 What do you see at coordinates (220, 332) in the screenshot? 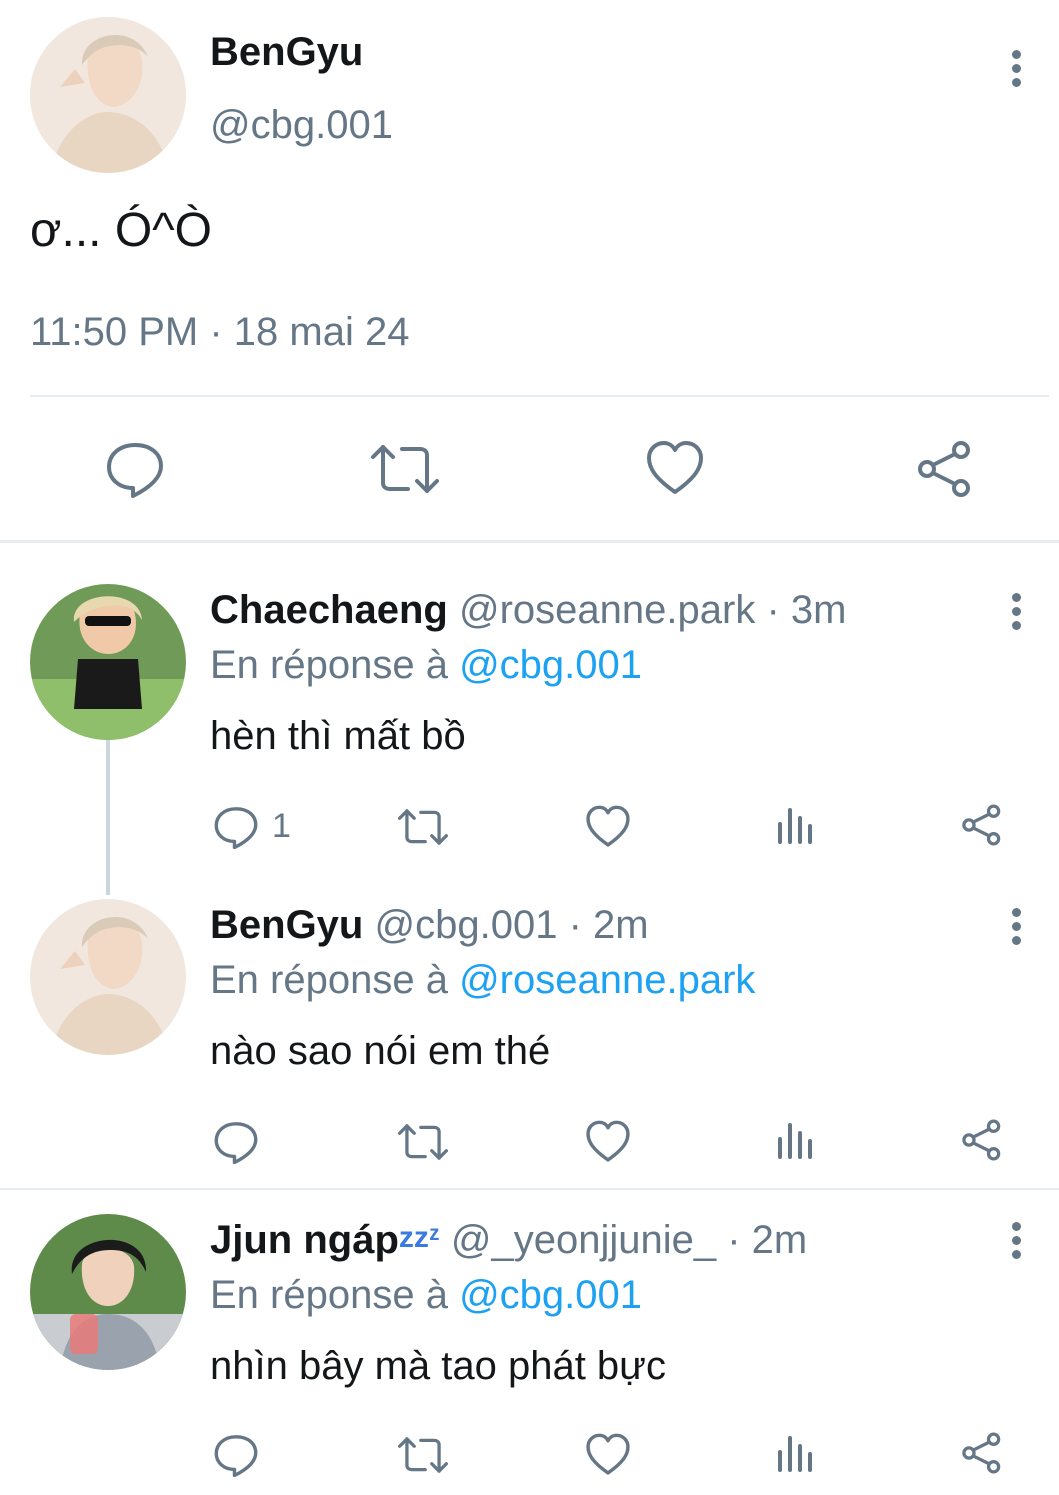
I see `tweet-timestamp: 11:50 PM · 18 mai 24` at bounding box center [220, 332].